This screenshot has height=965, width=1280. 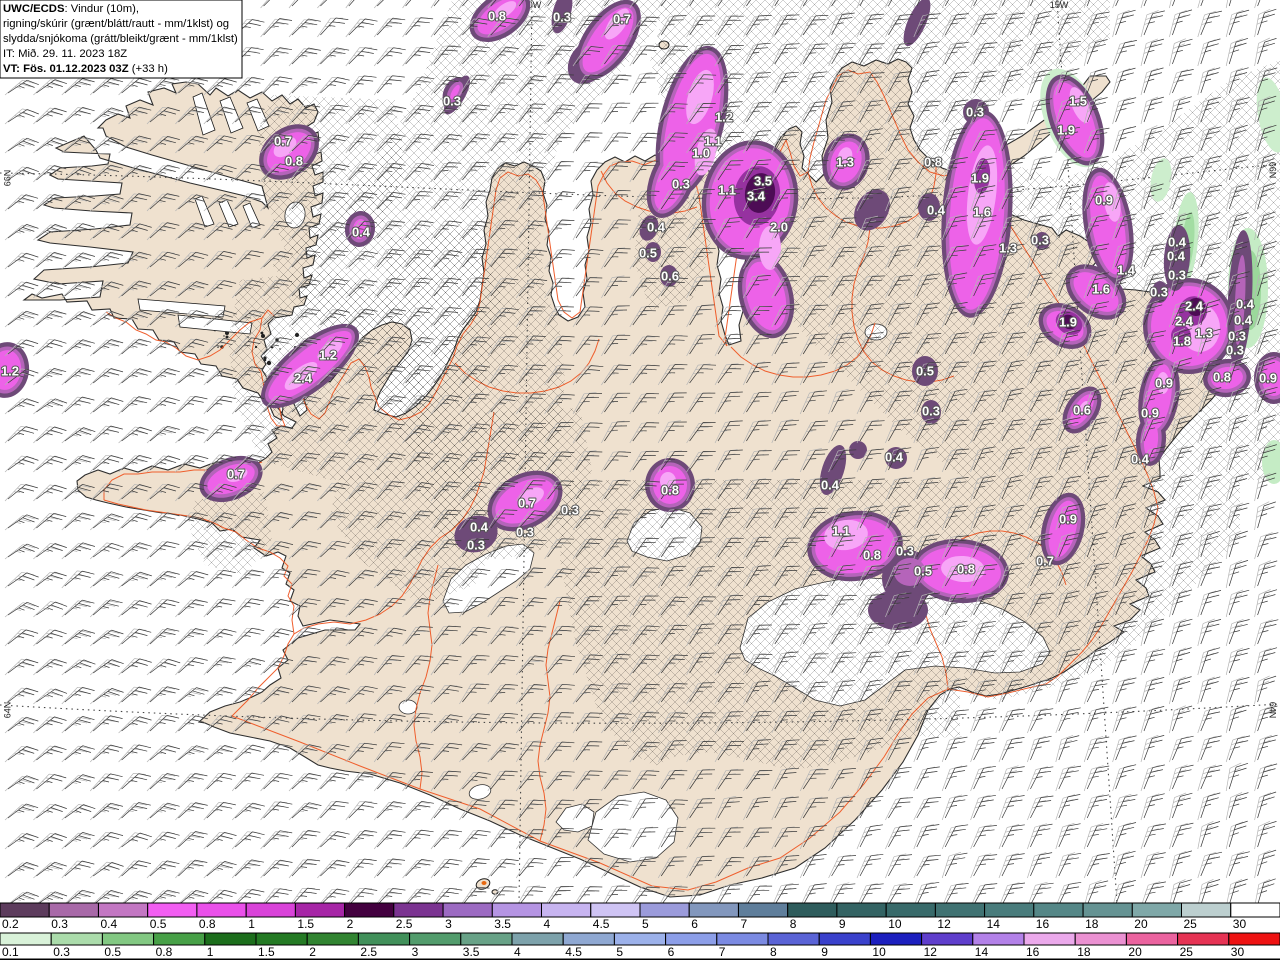 I want to click on svg-text: 3.4, so click(x=756, y=196).